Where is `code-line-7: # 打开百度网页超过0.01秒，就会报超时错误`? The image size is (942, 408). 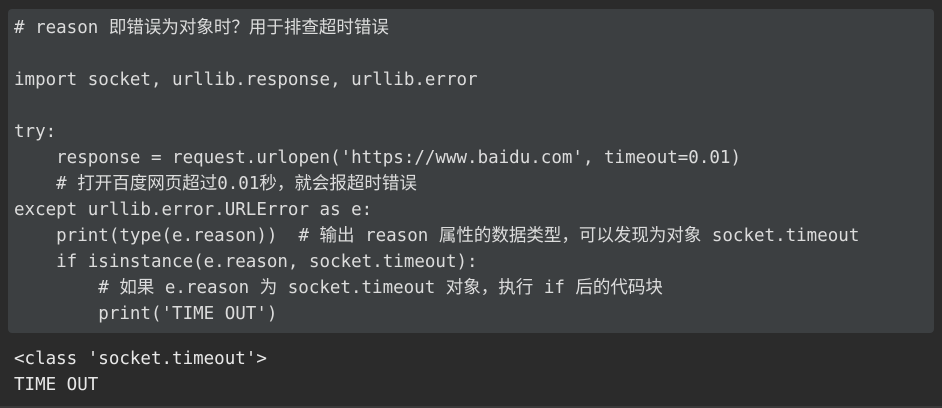
code-line-7: # 打开百度网页超过0.01秒，就会报超时错误 is located at coordinates (215, 184).